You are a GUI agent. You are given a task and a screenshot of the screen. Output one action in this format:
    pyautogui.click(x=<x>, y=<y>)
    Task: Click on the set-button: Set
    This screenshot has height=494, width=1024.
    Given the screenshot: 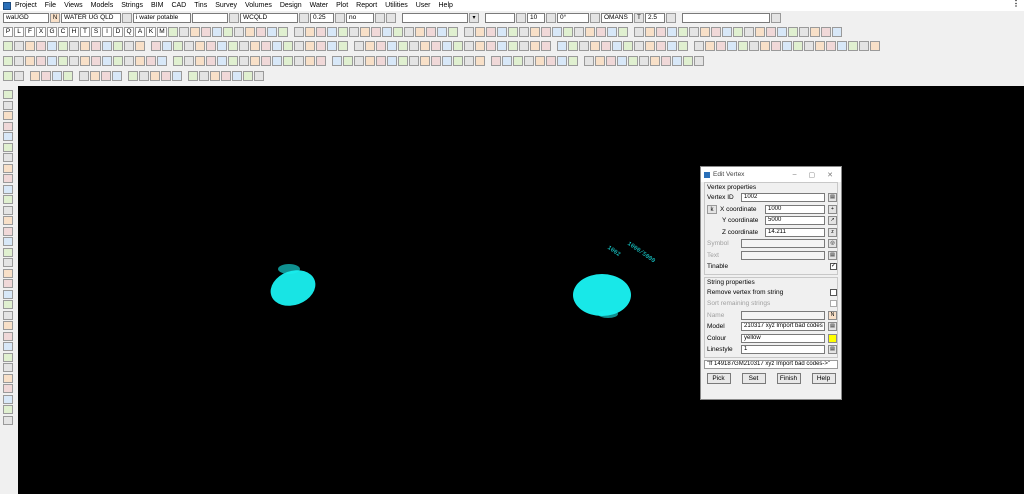 What is the action you would take?
    pyautogui.click(x=753, y=378)
    